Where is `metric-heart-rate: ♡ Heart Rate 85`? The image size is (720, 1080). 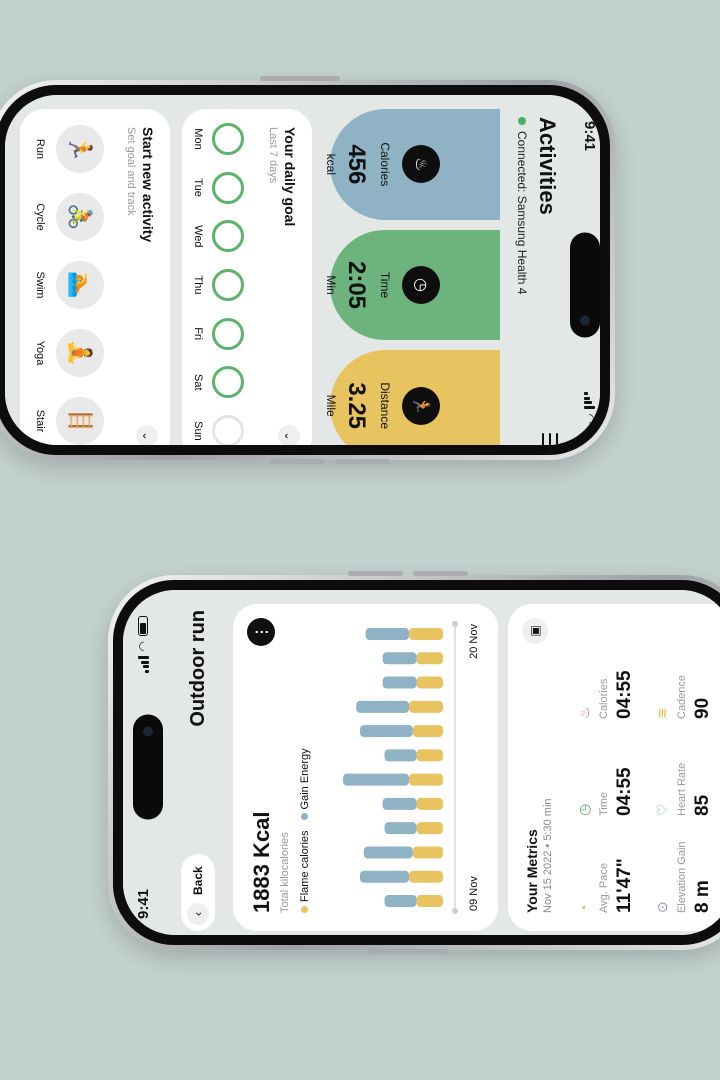 metric-heart-rate: ♡ Heart Rate 85 is located at coordinates (684, 767).